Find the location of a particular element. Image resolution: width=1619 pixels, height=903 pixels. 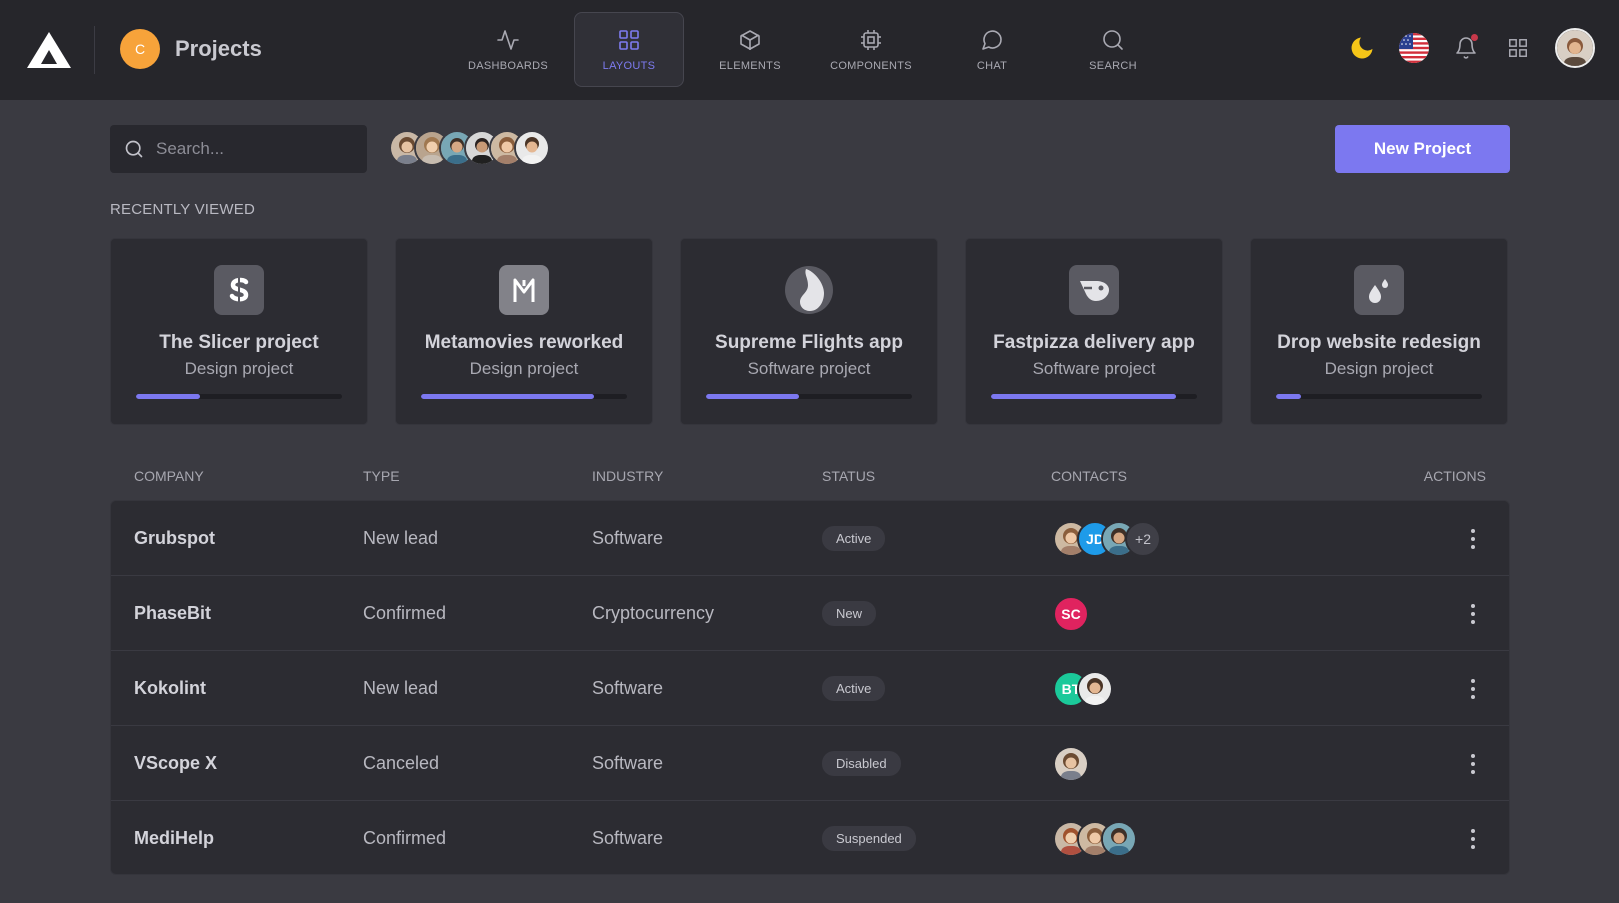

table-row: VScope X Canceled Software Disabled is located at coordinates (810, 763).